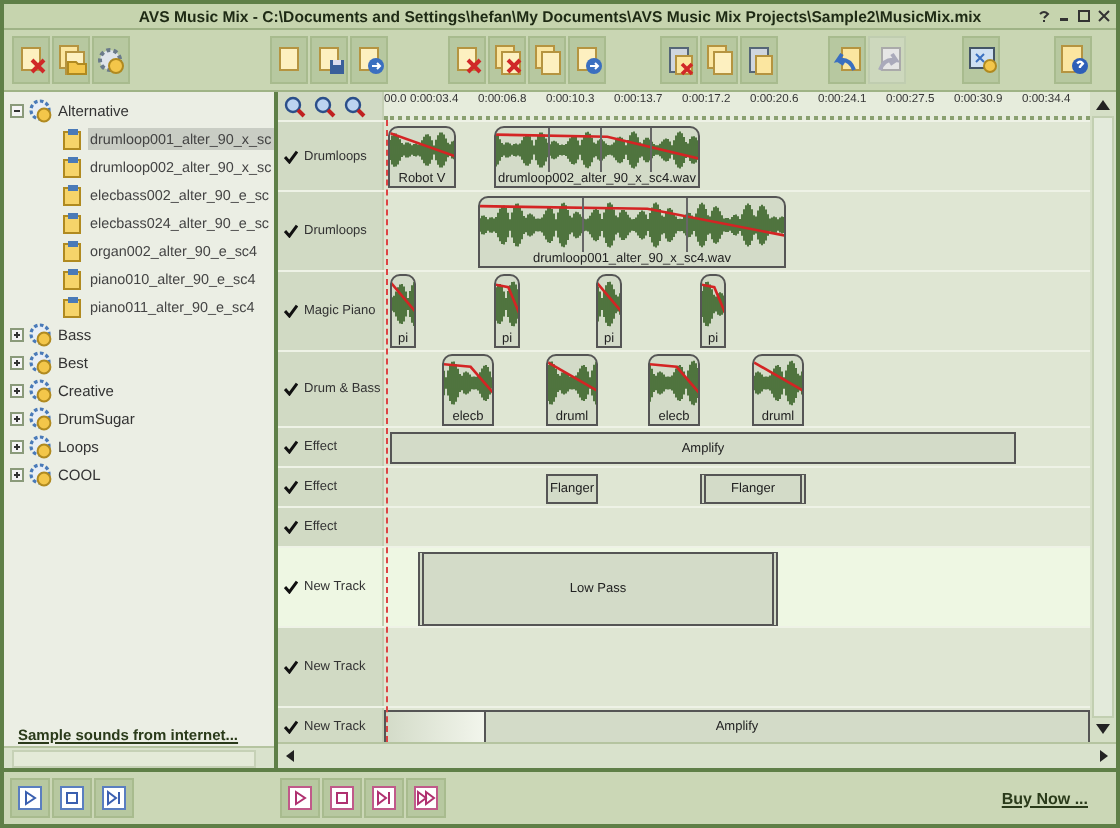  I want to click on undo-icon, so click(847, 60).